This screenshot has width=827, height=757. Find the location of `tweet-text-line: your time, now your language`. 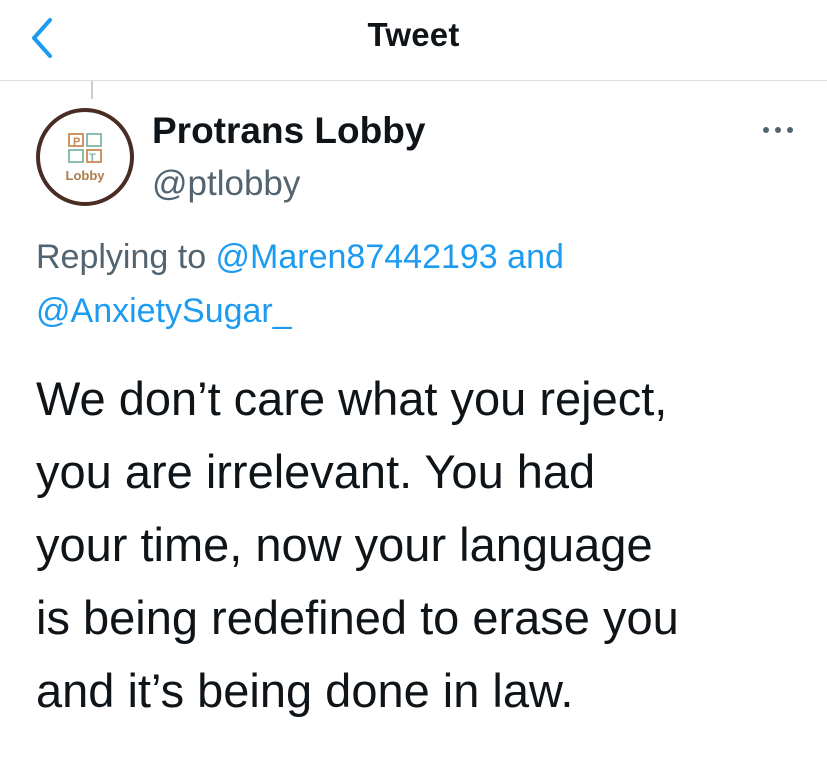

tweet-text-line: your time, now your language is located at coordinates (344, 544).